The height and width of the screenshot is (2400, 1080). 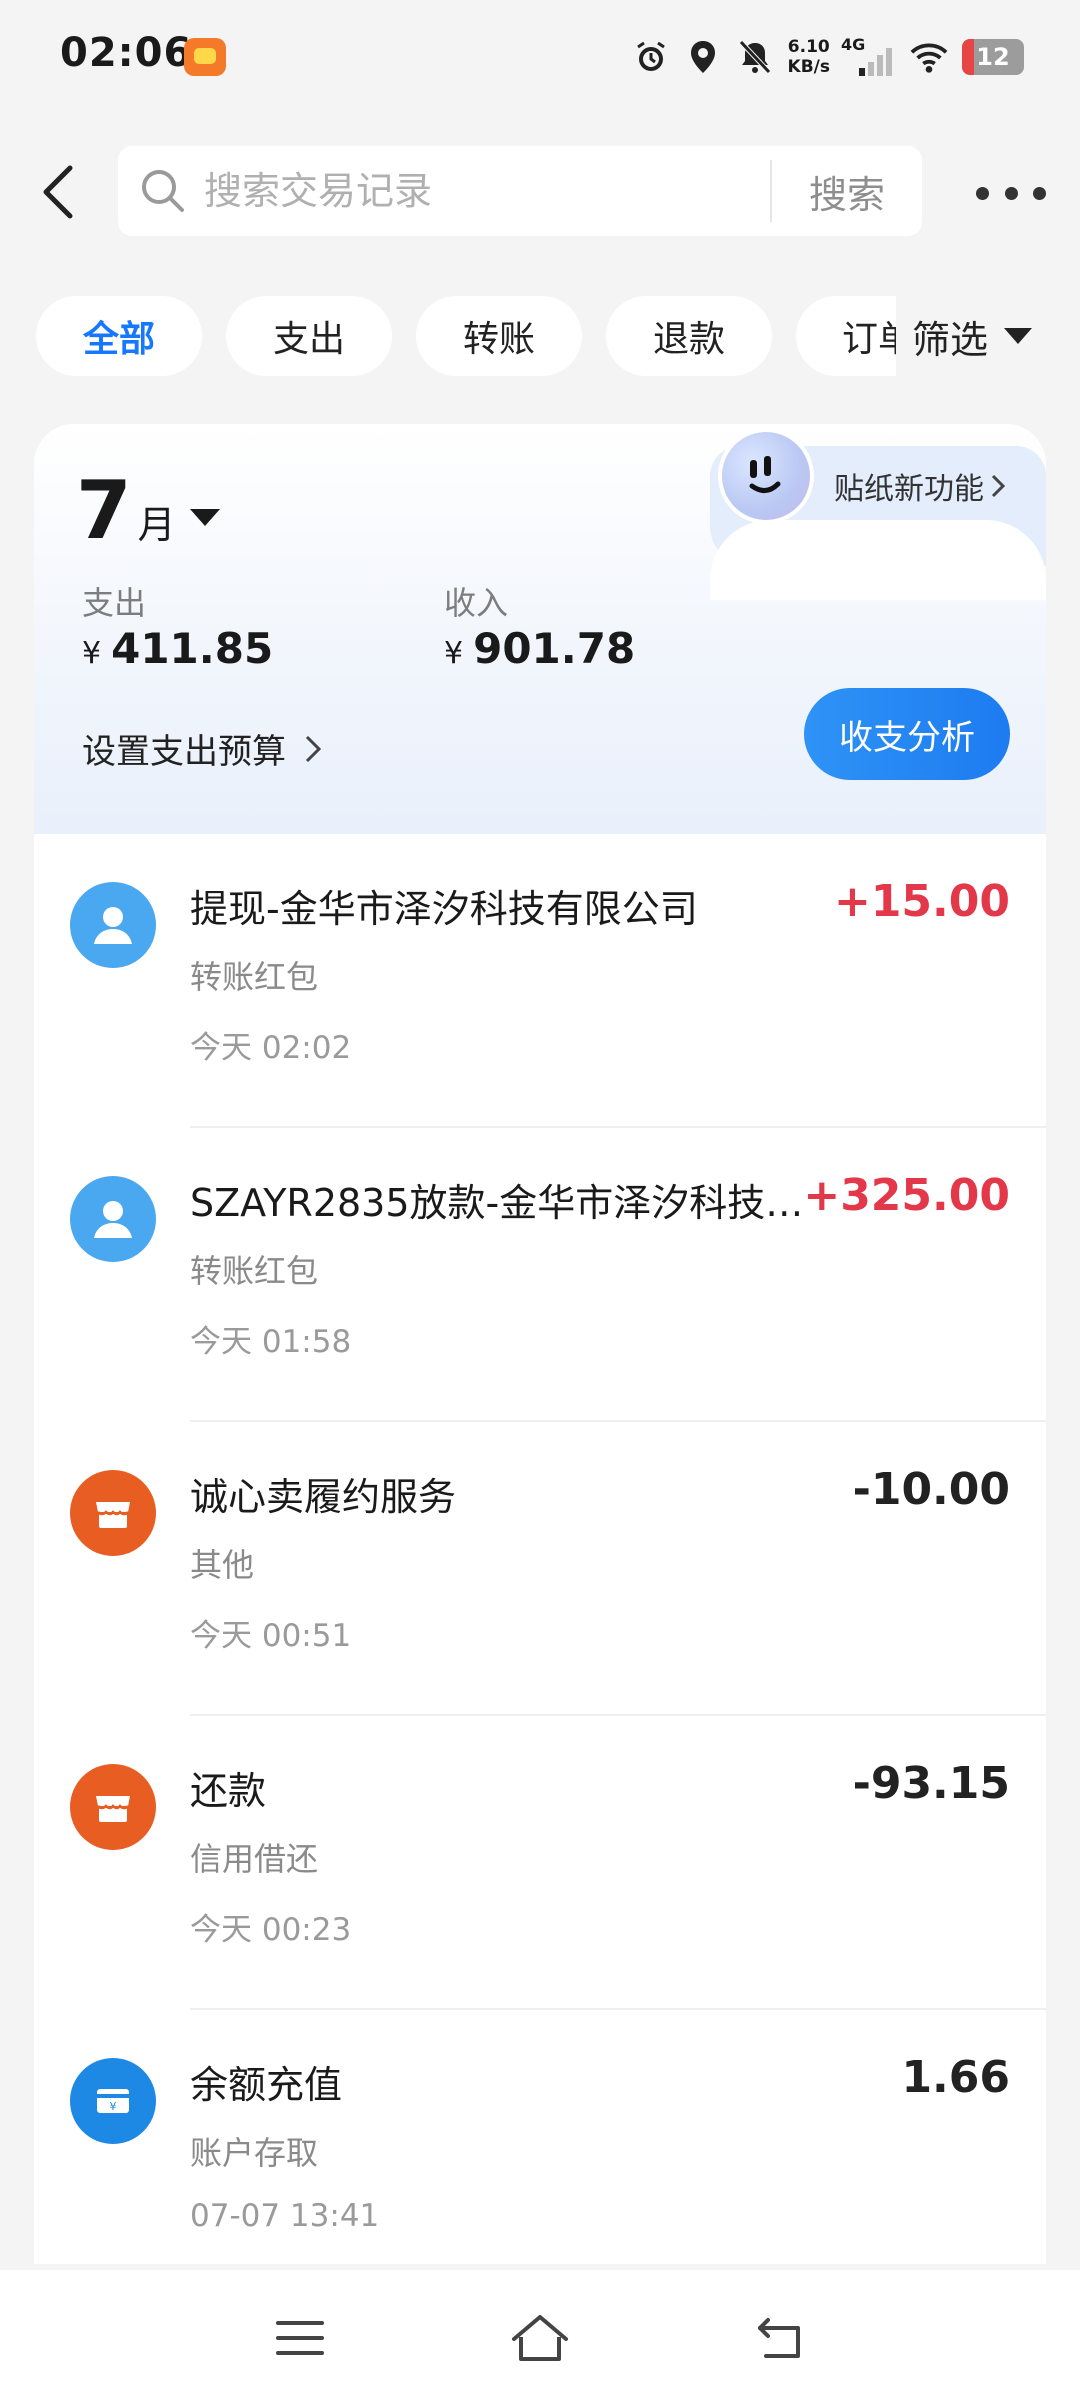 I want to click on status-time: 02:06, so click(x=126, y=53).